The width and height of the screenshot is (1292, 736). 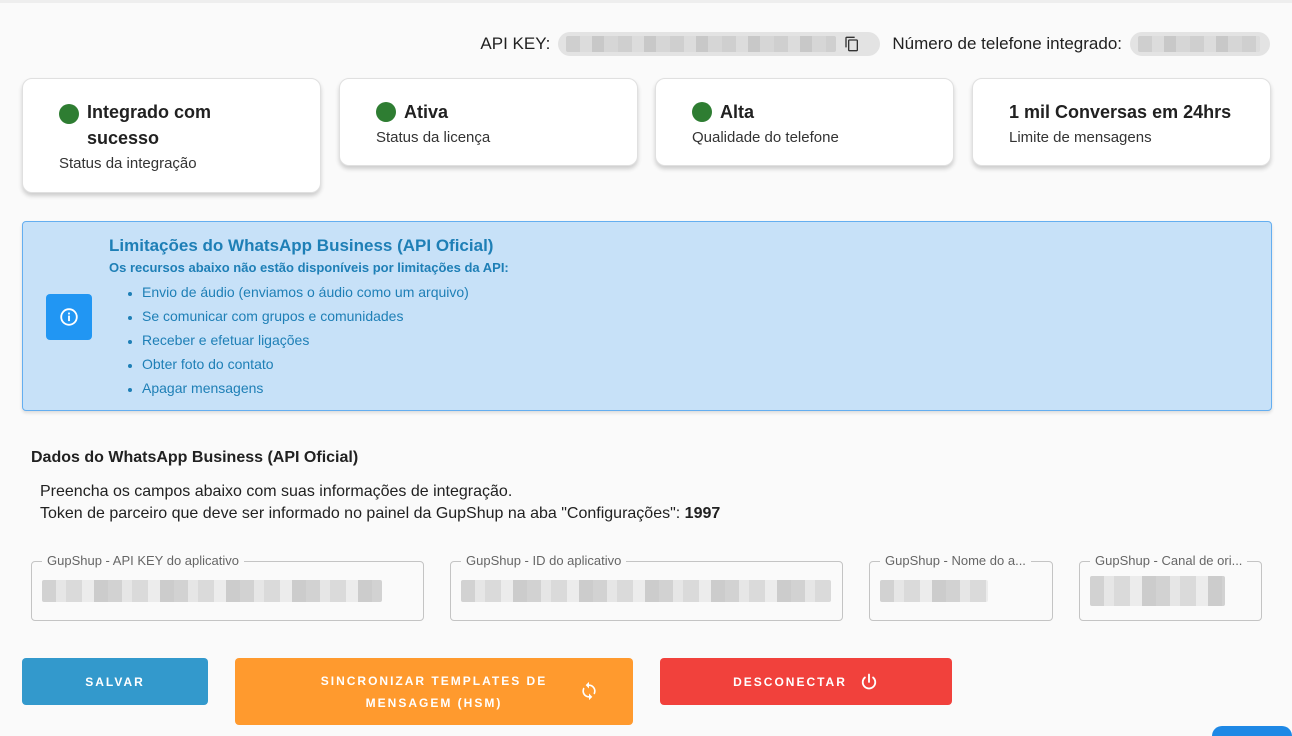 I want to click on phone-field, so click(x=1200, y=44).